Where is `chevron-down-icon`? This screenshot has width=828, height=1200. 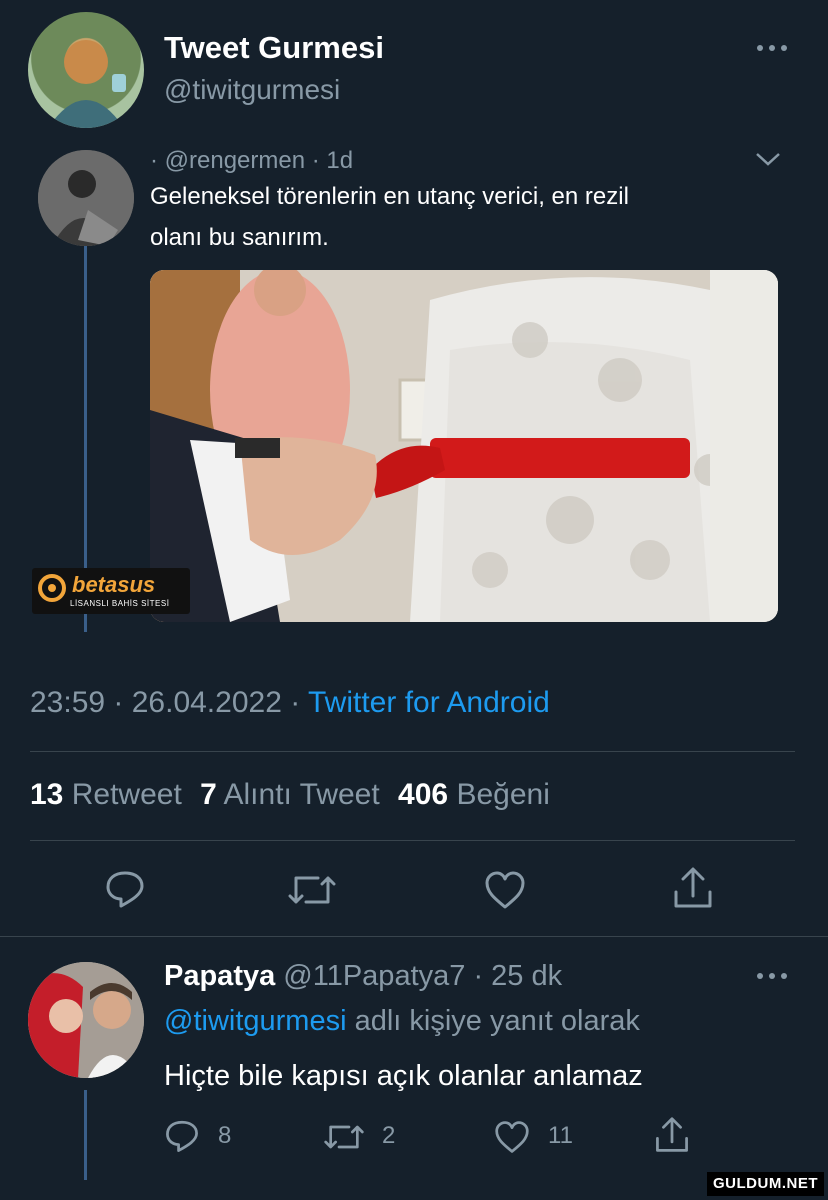
chevron-down-icon is located at coordinates (768, 159).